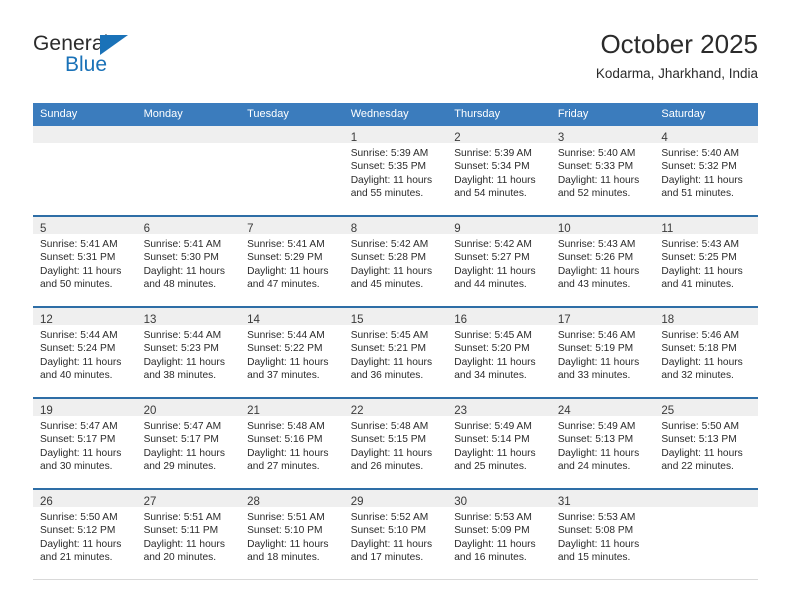 The image size is (792, 612). Describe the element at coordinates (292, 114) in the screenshot. I see `weekday-header-tuesday: Tuesday` at that location.